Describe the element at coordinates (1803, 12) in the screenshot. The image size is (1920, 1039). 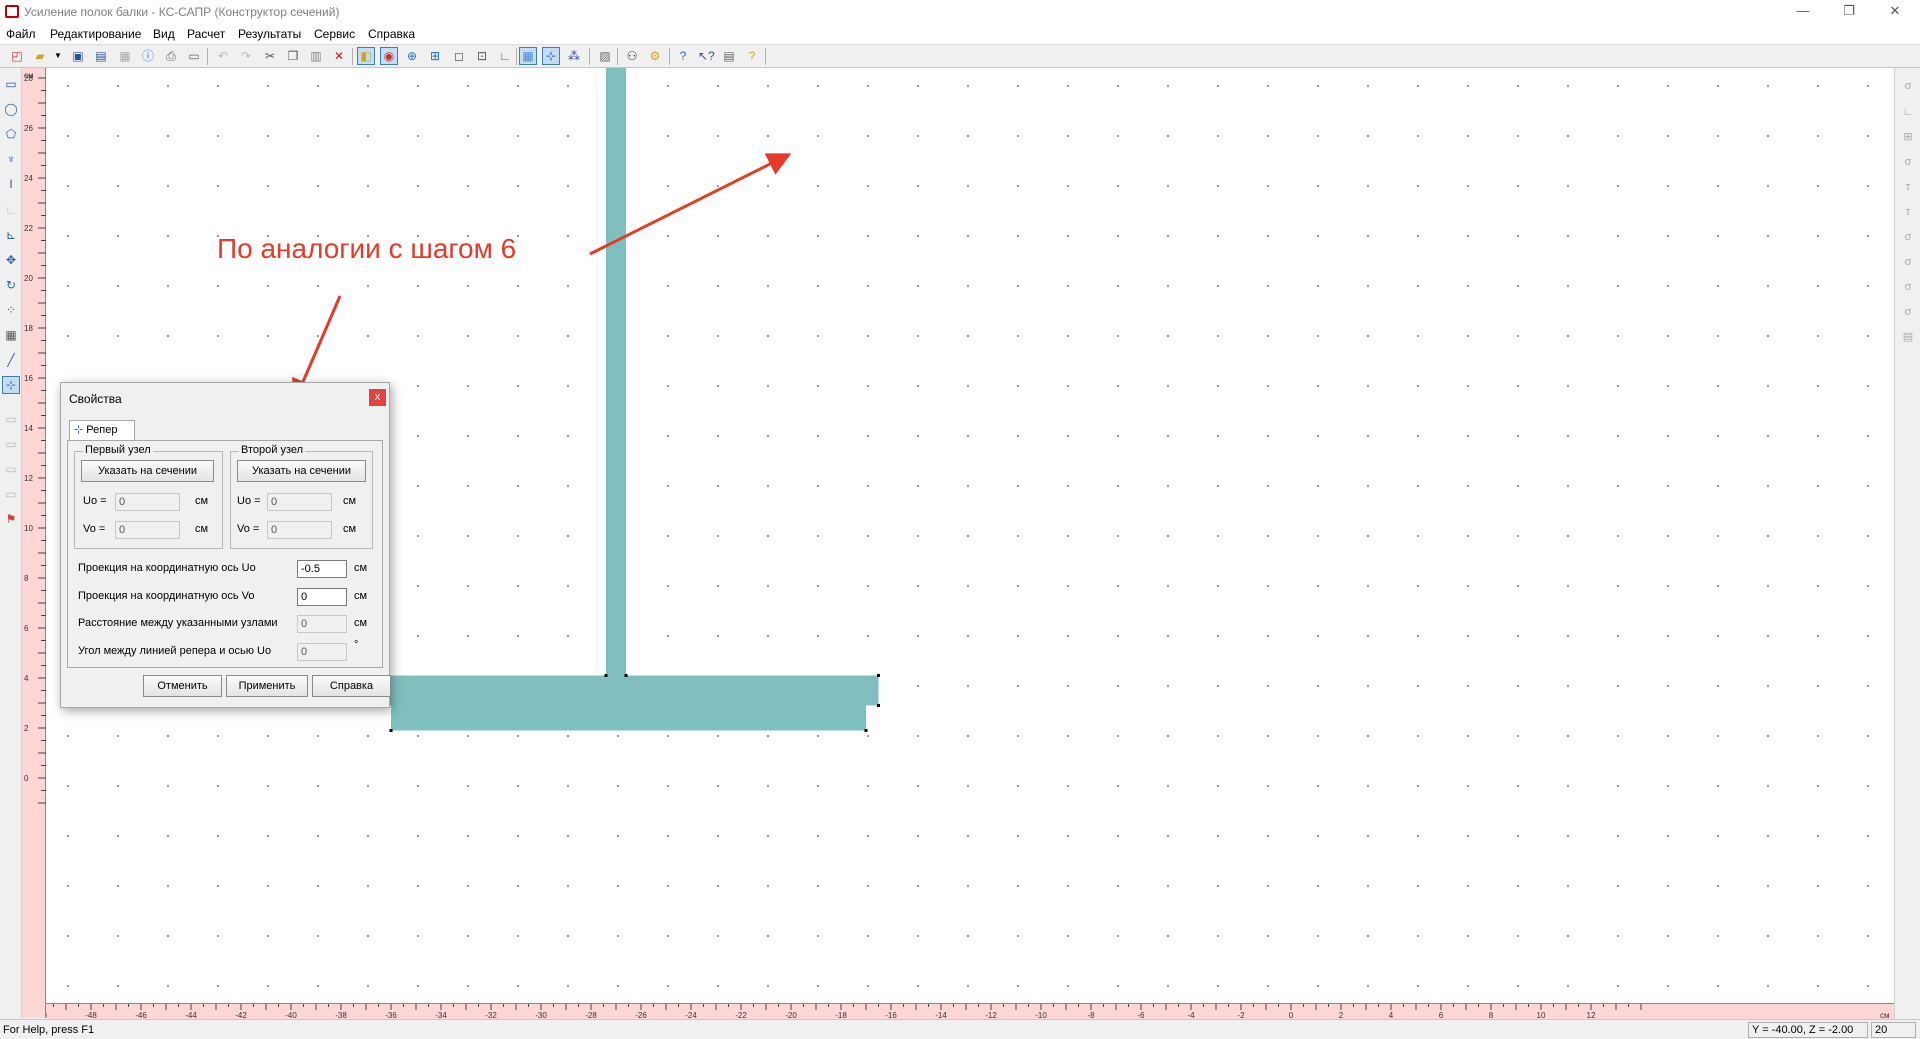
I see `minimize-button: —` at that location.